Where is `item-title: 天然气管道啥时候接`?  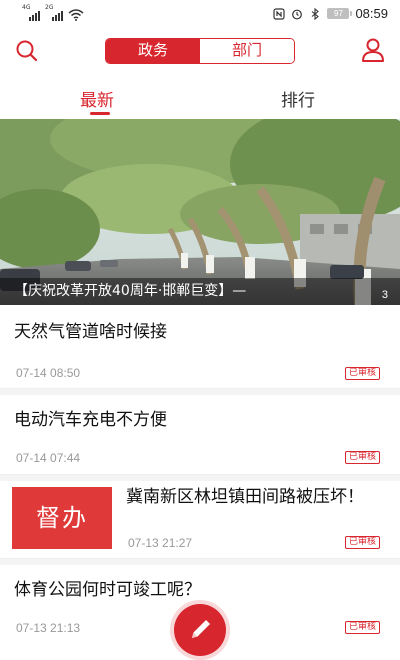
item-title: 天然气管道啥时候接 is located at coordinates (90, 332).